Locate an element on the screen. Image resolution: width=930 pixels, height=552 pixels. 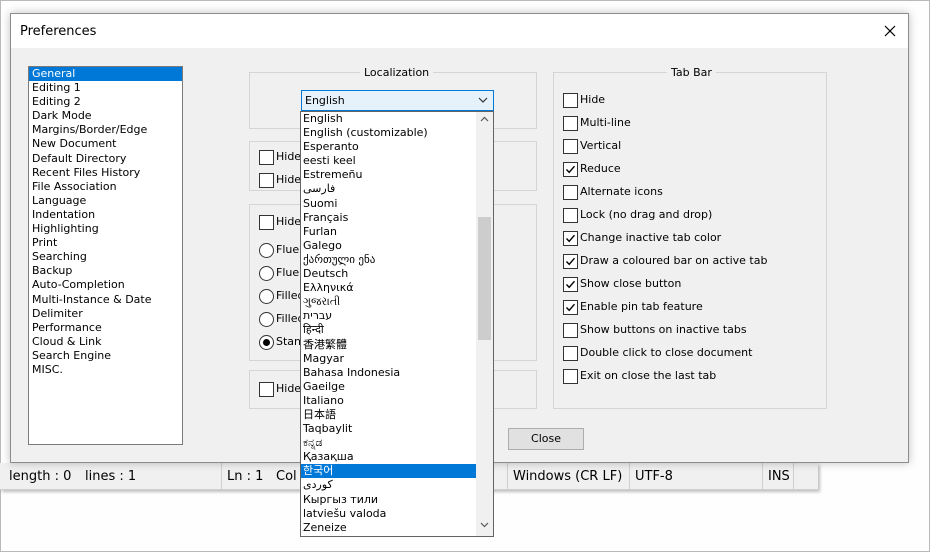
category-item: Editing 2 is located at coordinates (105, 102).